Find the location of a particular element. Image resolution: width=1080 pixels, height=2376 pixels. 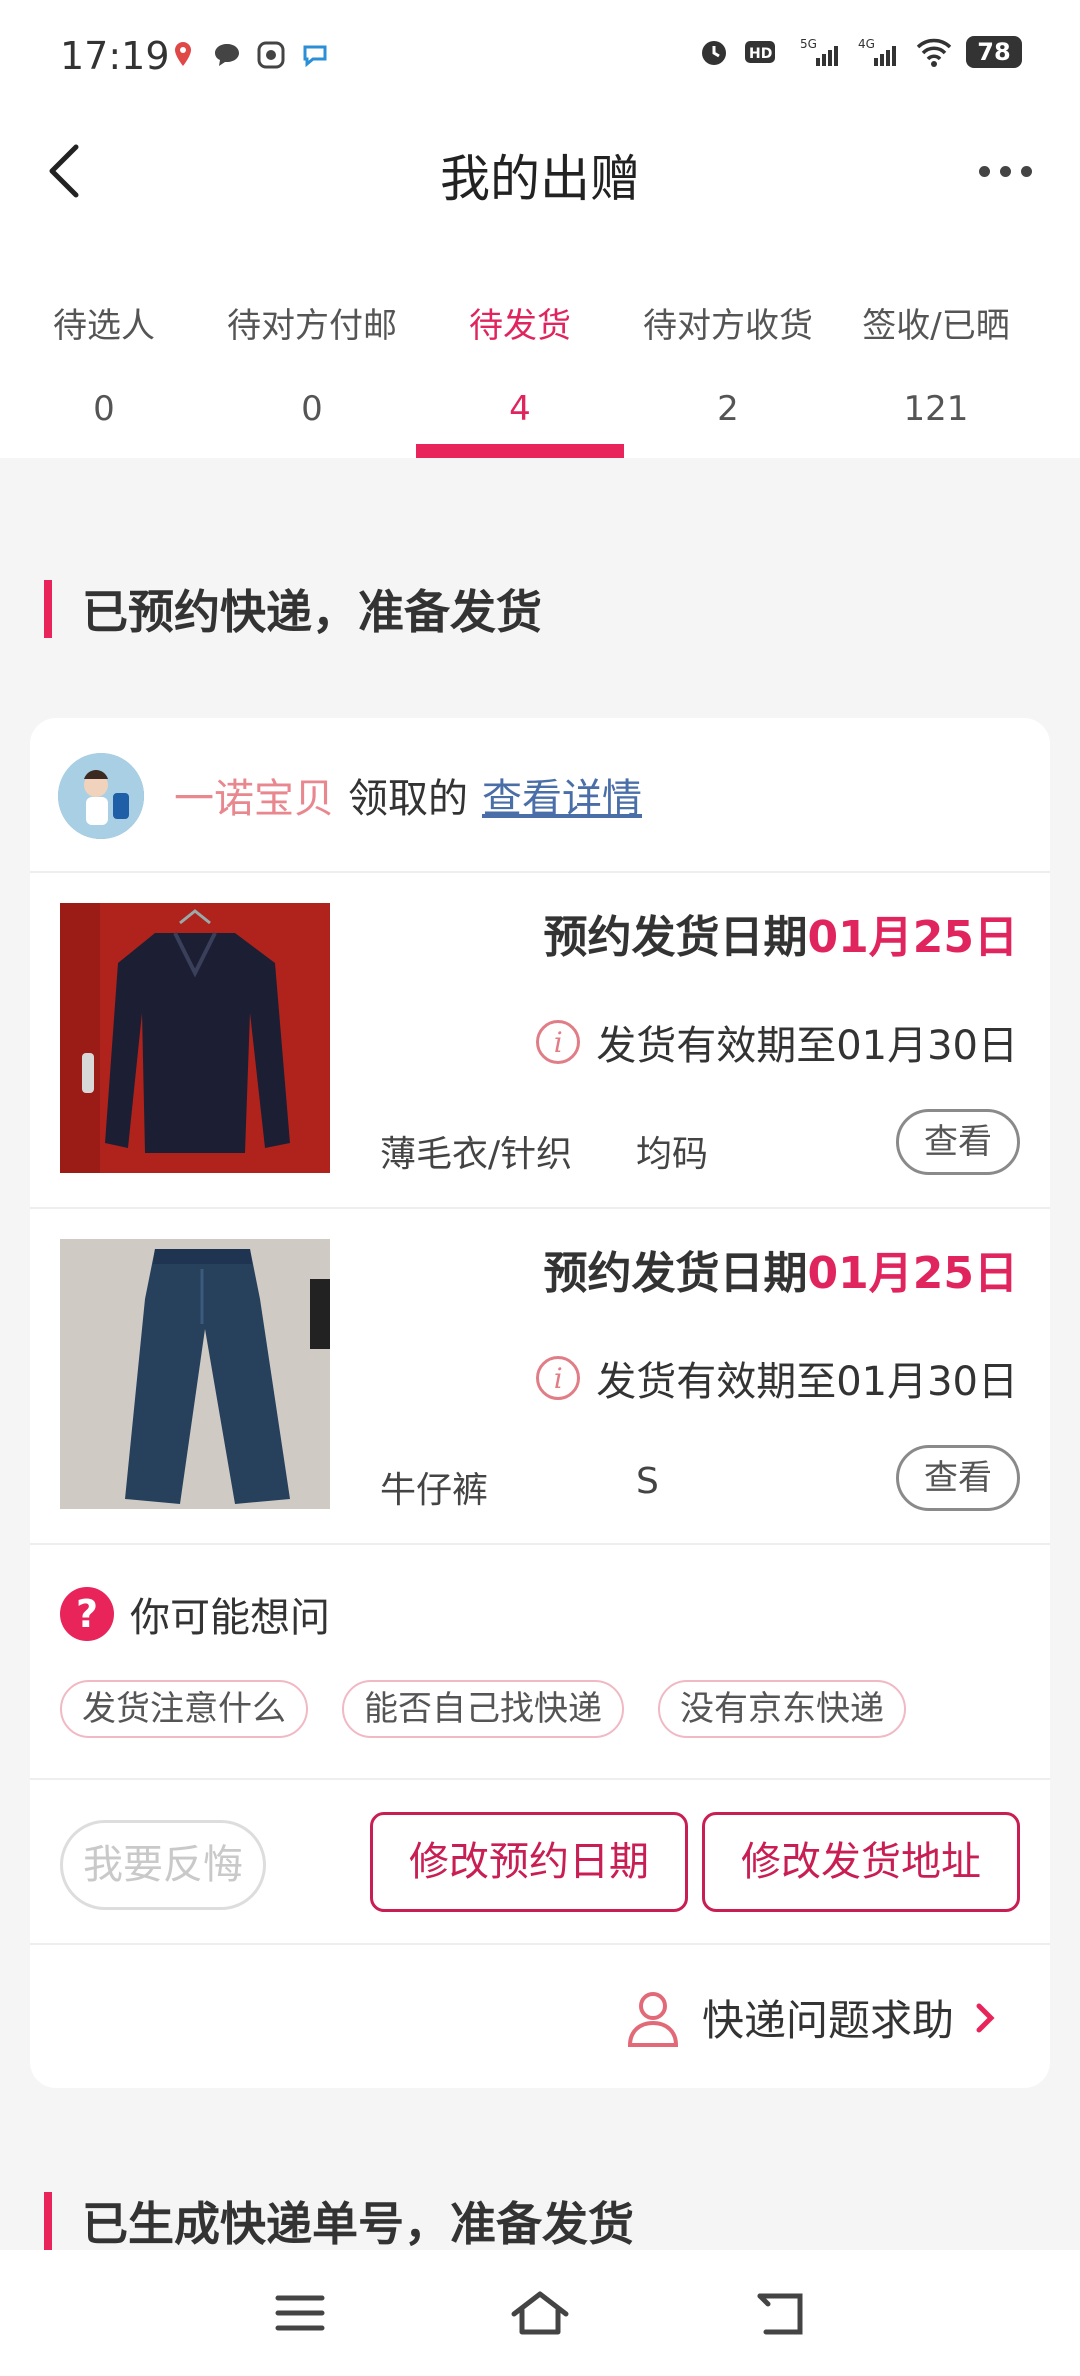

home-button is located at coordinates (540, 2313).